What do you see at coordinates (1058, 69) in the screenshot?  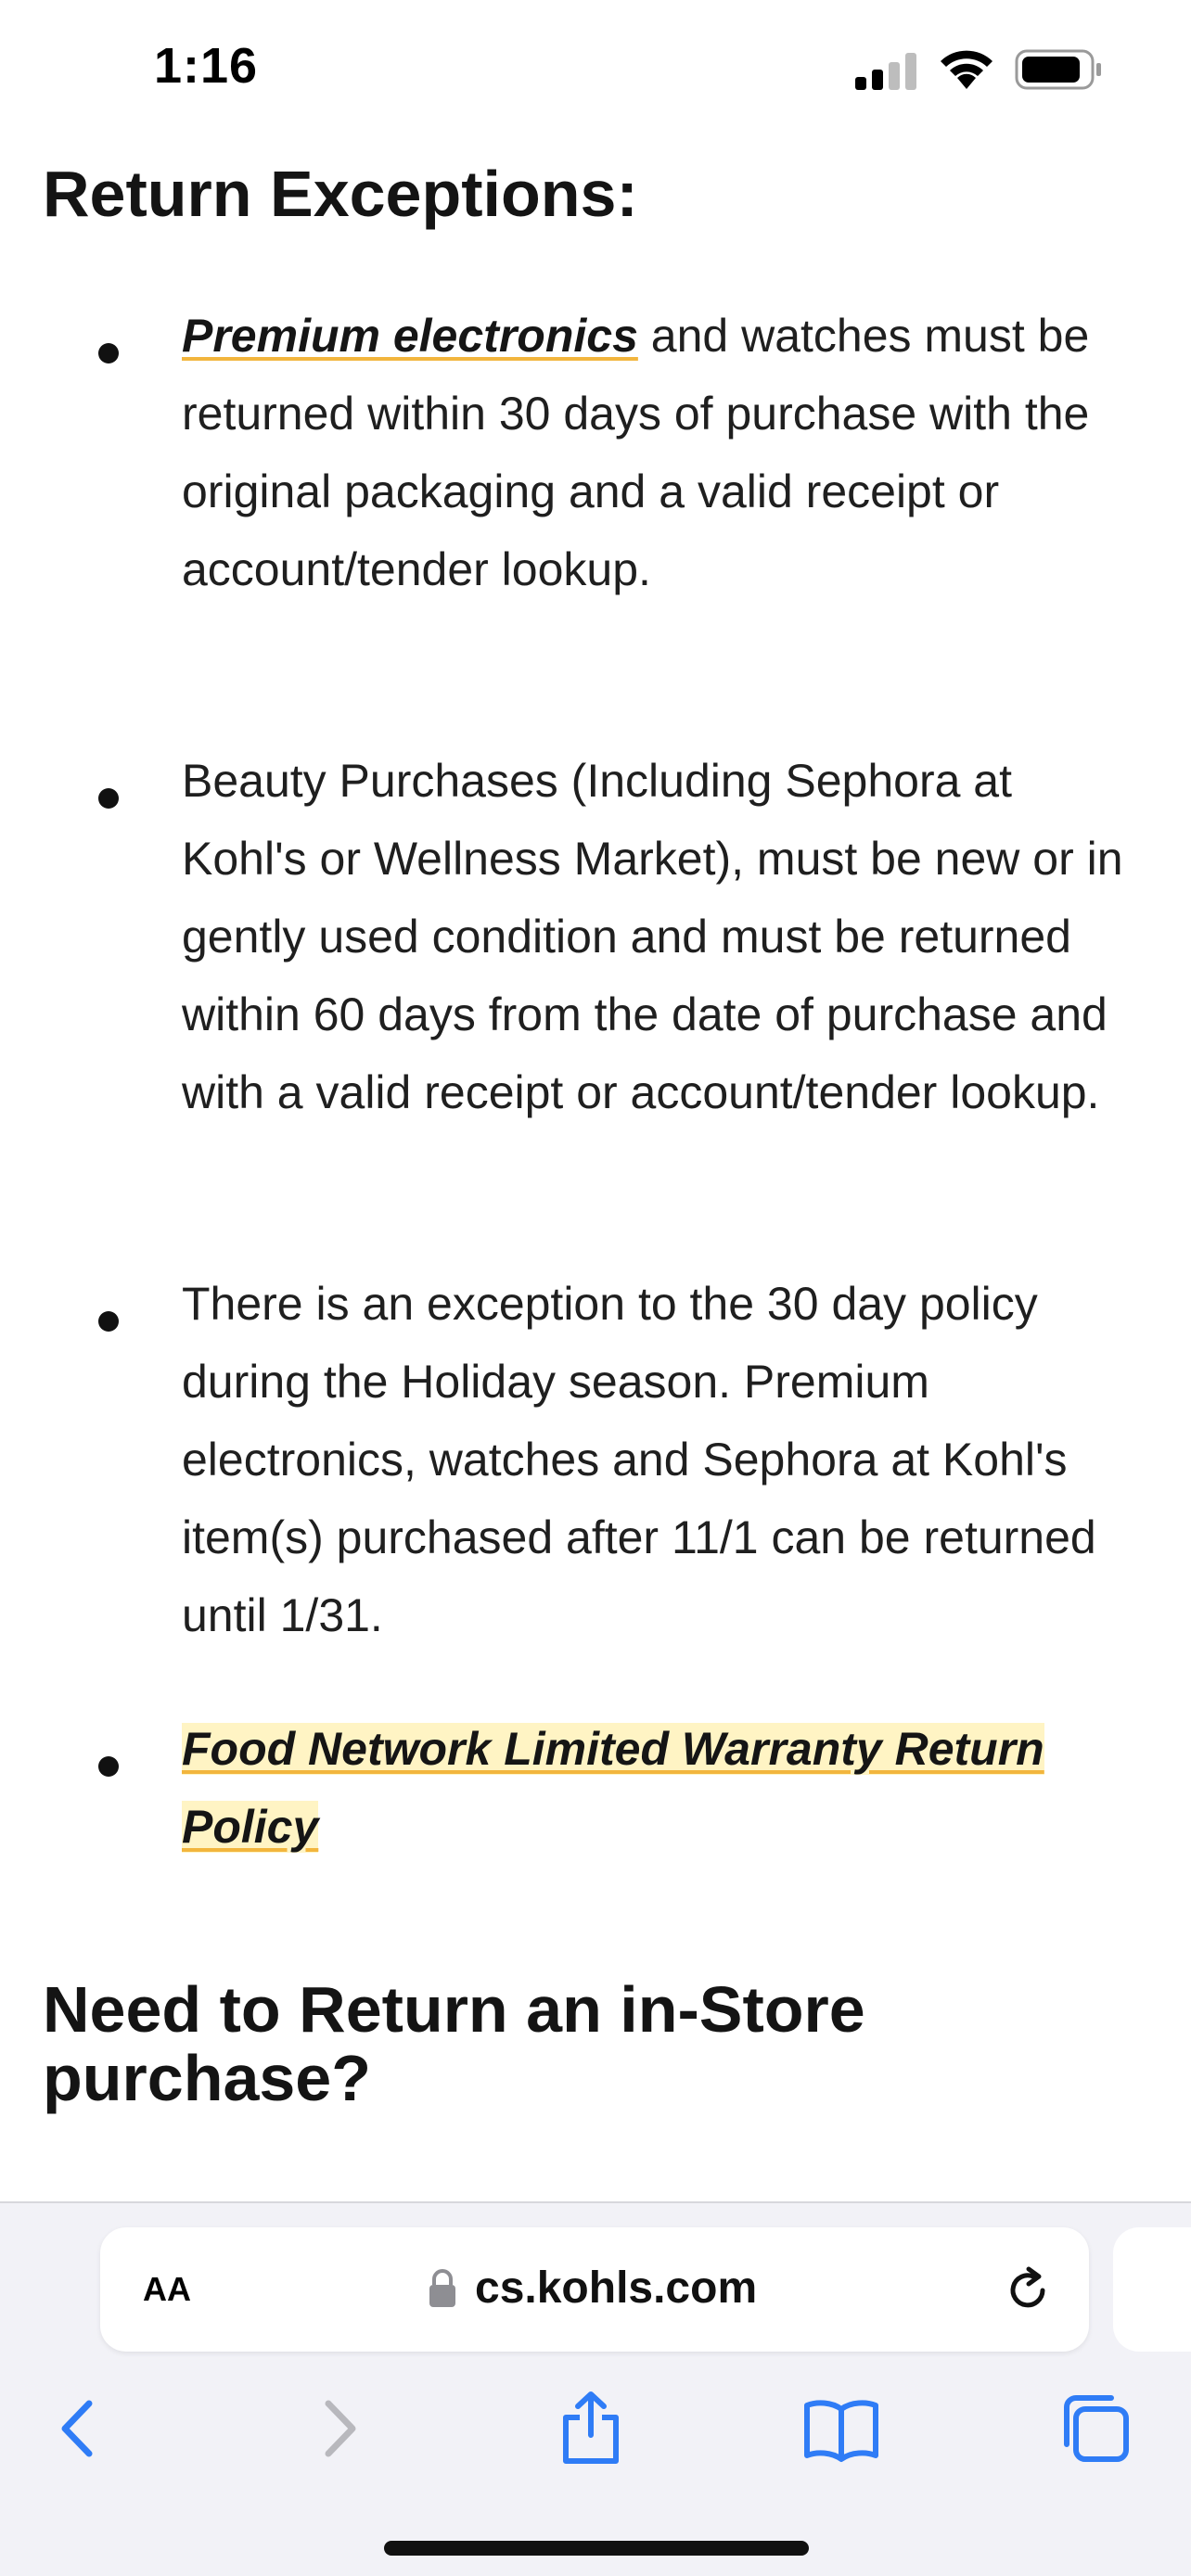 I see `battery-icon` at bounding box center [1058, 69].